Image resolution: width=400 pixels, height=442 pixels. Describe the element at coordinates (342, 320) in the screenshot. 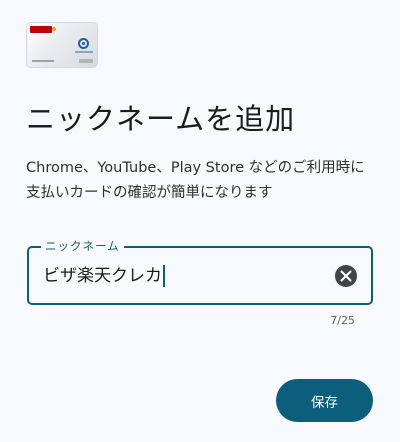

I see `character-counter: 7/25` at that location.